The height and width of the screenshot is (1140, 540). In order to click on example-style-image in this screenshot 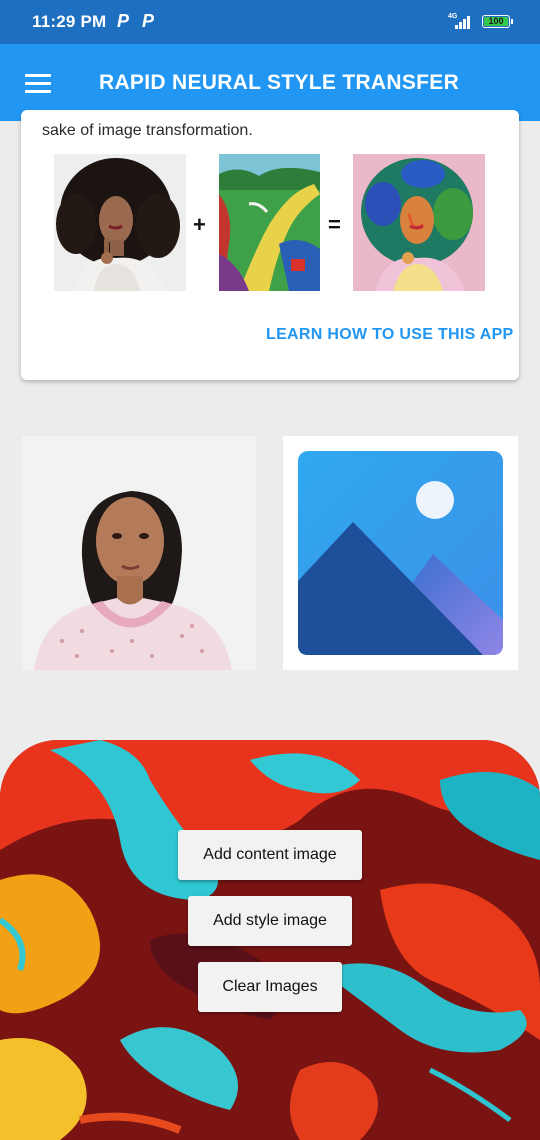, I will do `click(269, 222)`.